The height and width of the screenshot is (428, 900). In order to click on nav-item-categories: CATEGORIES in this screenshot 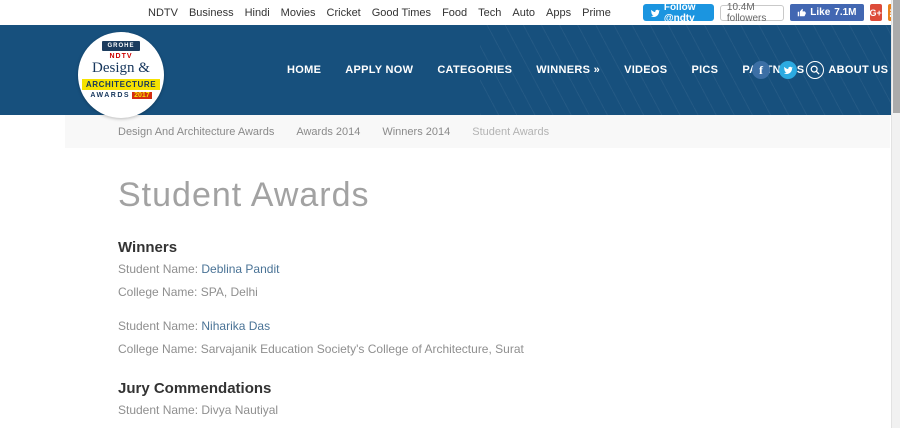, I will do `click(474, 70)`.